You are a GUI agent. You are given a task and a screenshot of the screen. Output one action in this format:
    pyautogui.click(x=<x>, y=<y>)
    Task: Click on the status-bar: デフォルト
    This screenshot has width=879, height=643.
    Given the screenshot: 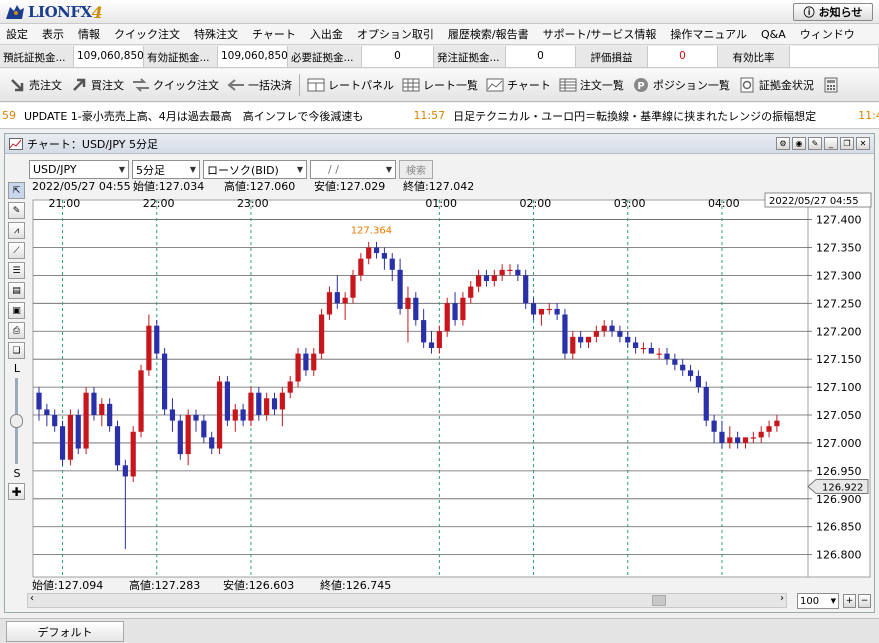 What is the action you would take?
    pyautogui.click(x=439, y=630)
    